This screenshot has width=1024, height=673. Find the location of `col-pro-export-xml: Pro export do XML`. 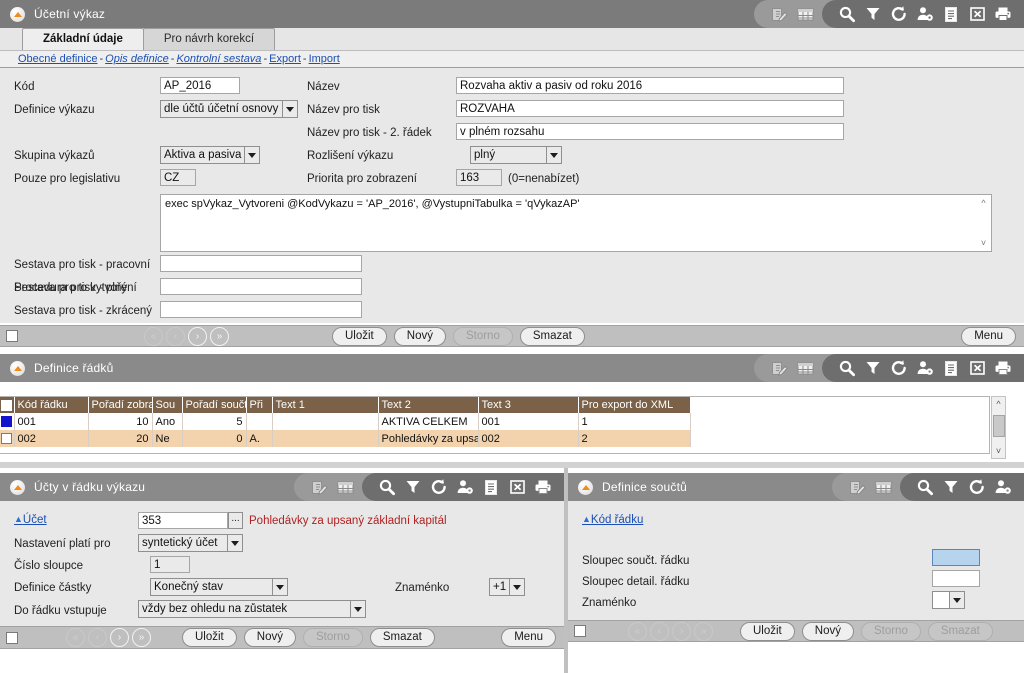

col-pro-export-xml: Pro export do XML is located at coordinates (634, 405).